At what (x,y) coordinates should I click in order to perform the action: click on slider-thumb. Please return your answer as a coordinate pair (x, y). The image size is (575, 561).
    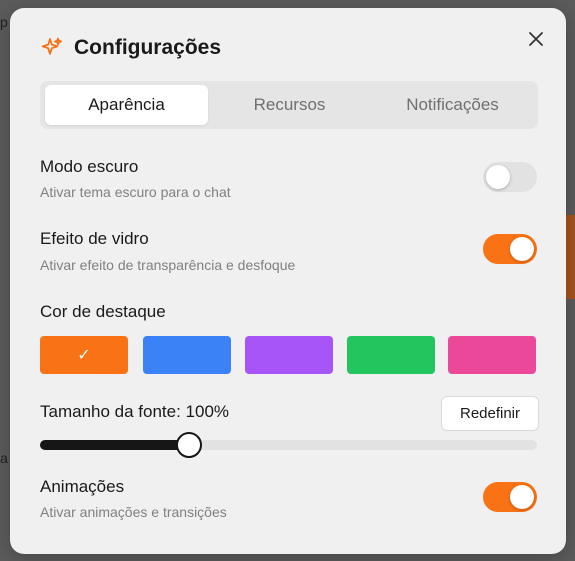
    Looking at the image, I should click on (189, 445).